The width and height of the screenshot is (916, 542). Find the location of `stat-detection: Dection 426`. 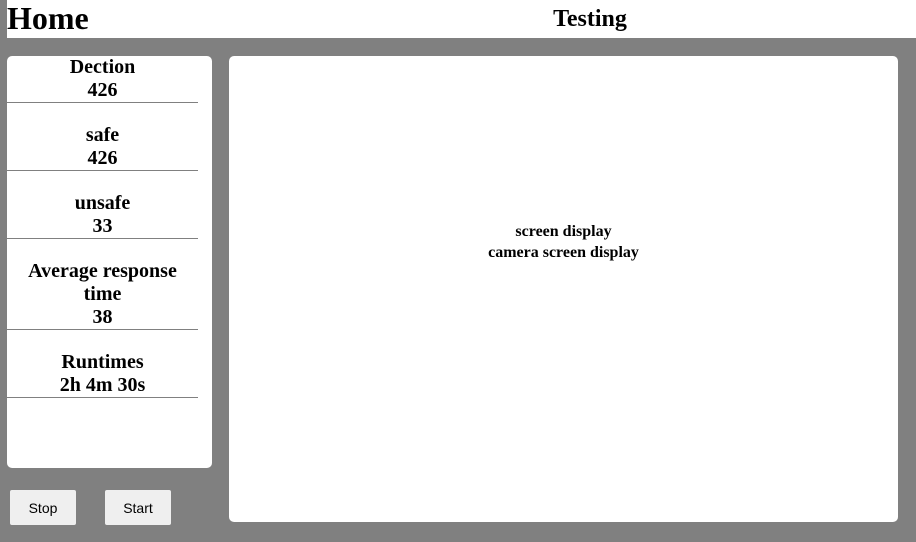

stat-detection: Dection 426 is located at coordinates (102, 79).